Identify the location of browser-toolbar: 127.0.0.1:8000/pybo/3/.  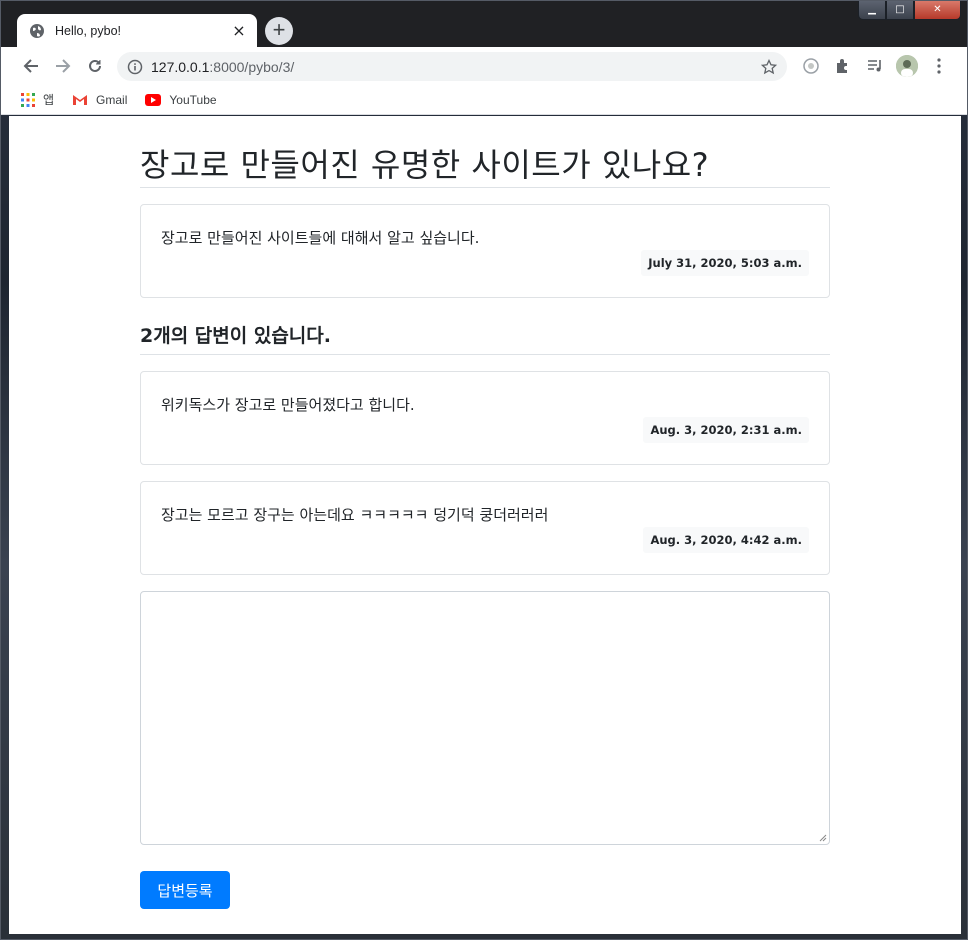
(484, 66).